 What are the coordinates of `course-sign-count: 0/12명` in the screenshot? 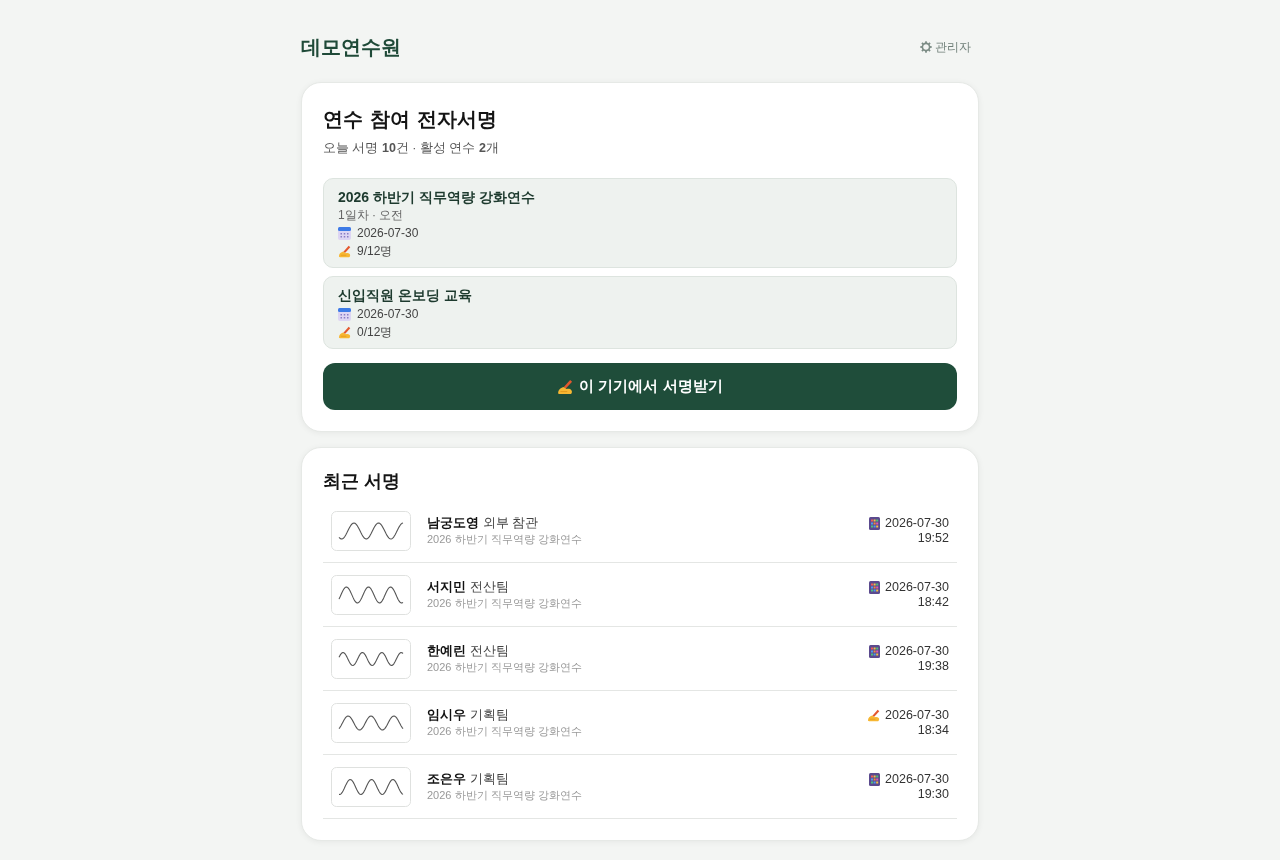 It's located at (375, 332).